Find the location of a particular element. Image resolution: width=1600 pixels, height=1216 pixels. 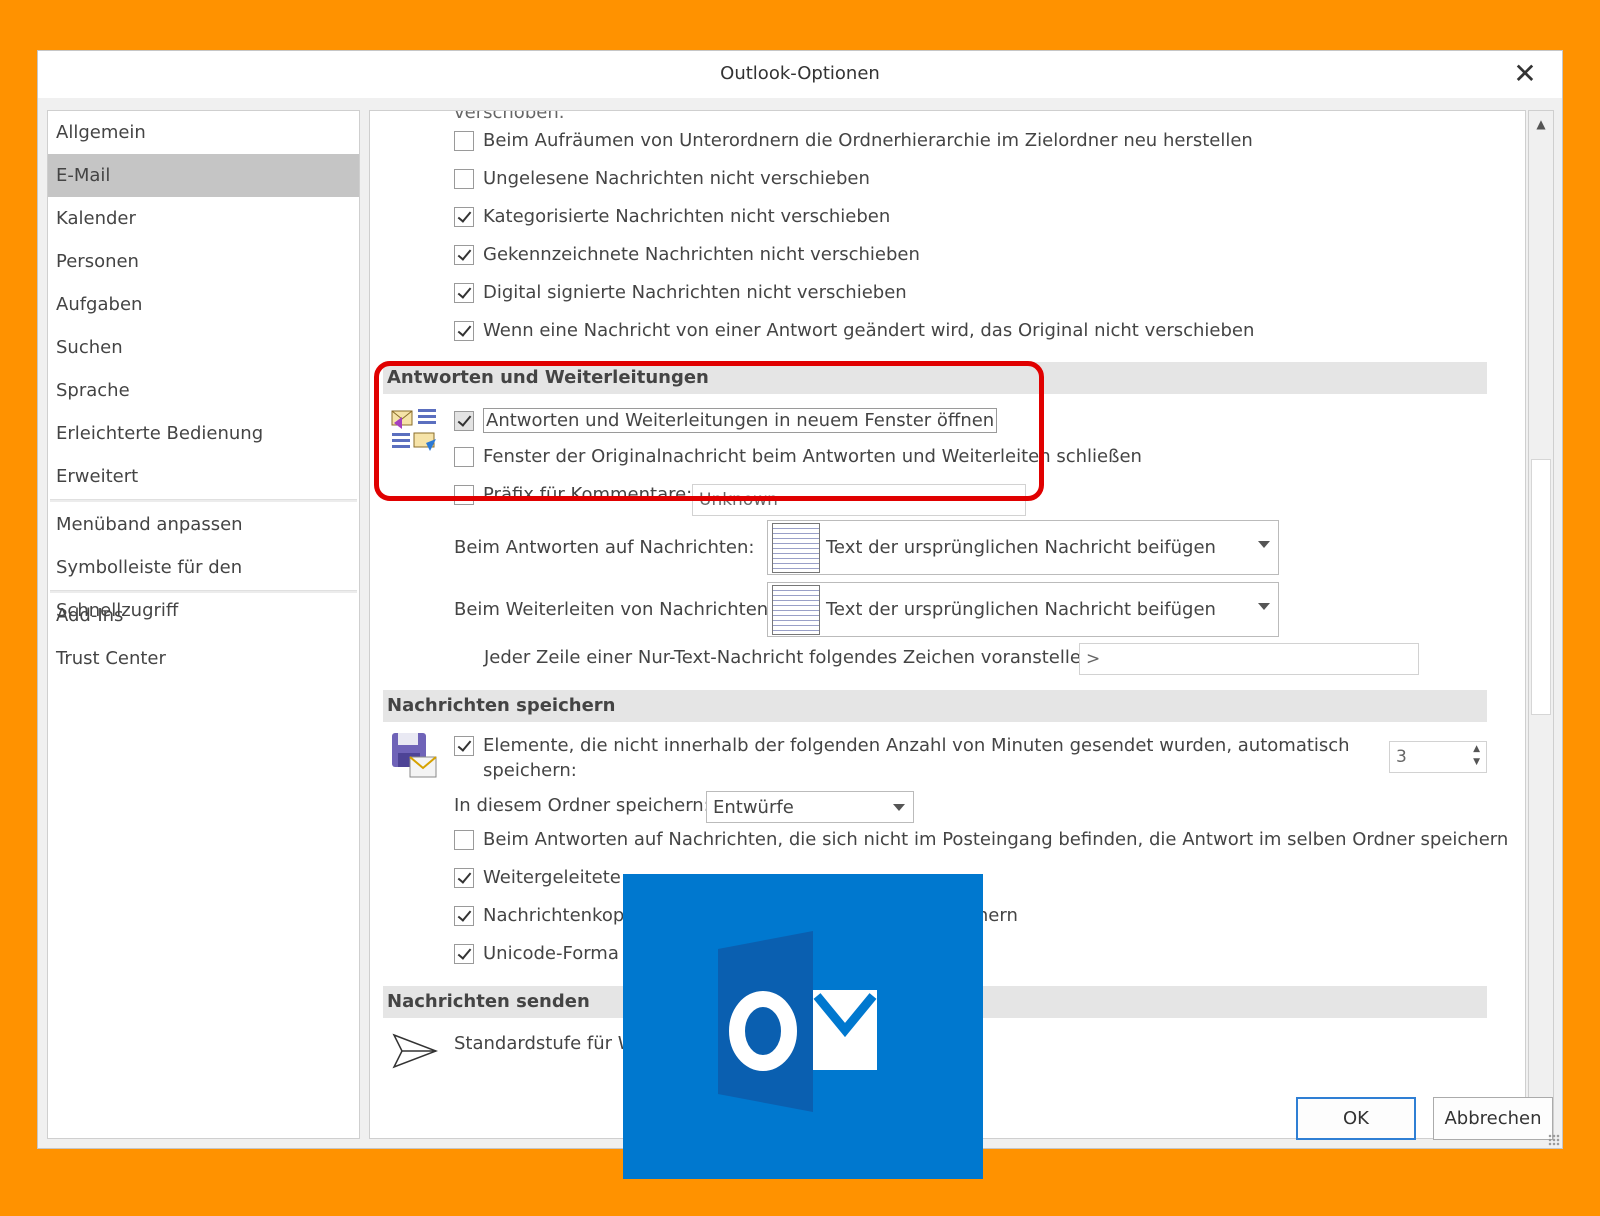

nav-item-erleichterte-bedienung: Erleichterte Bedienung is located at coordinates (203, 433).